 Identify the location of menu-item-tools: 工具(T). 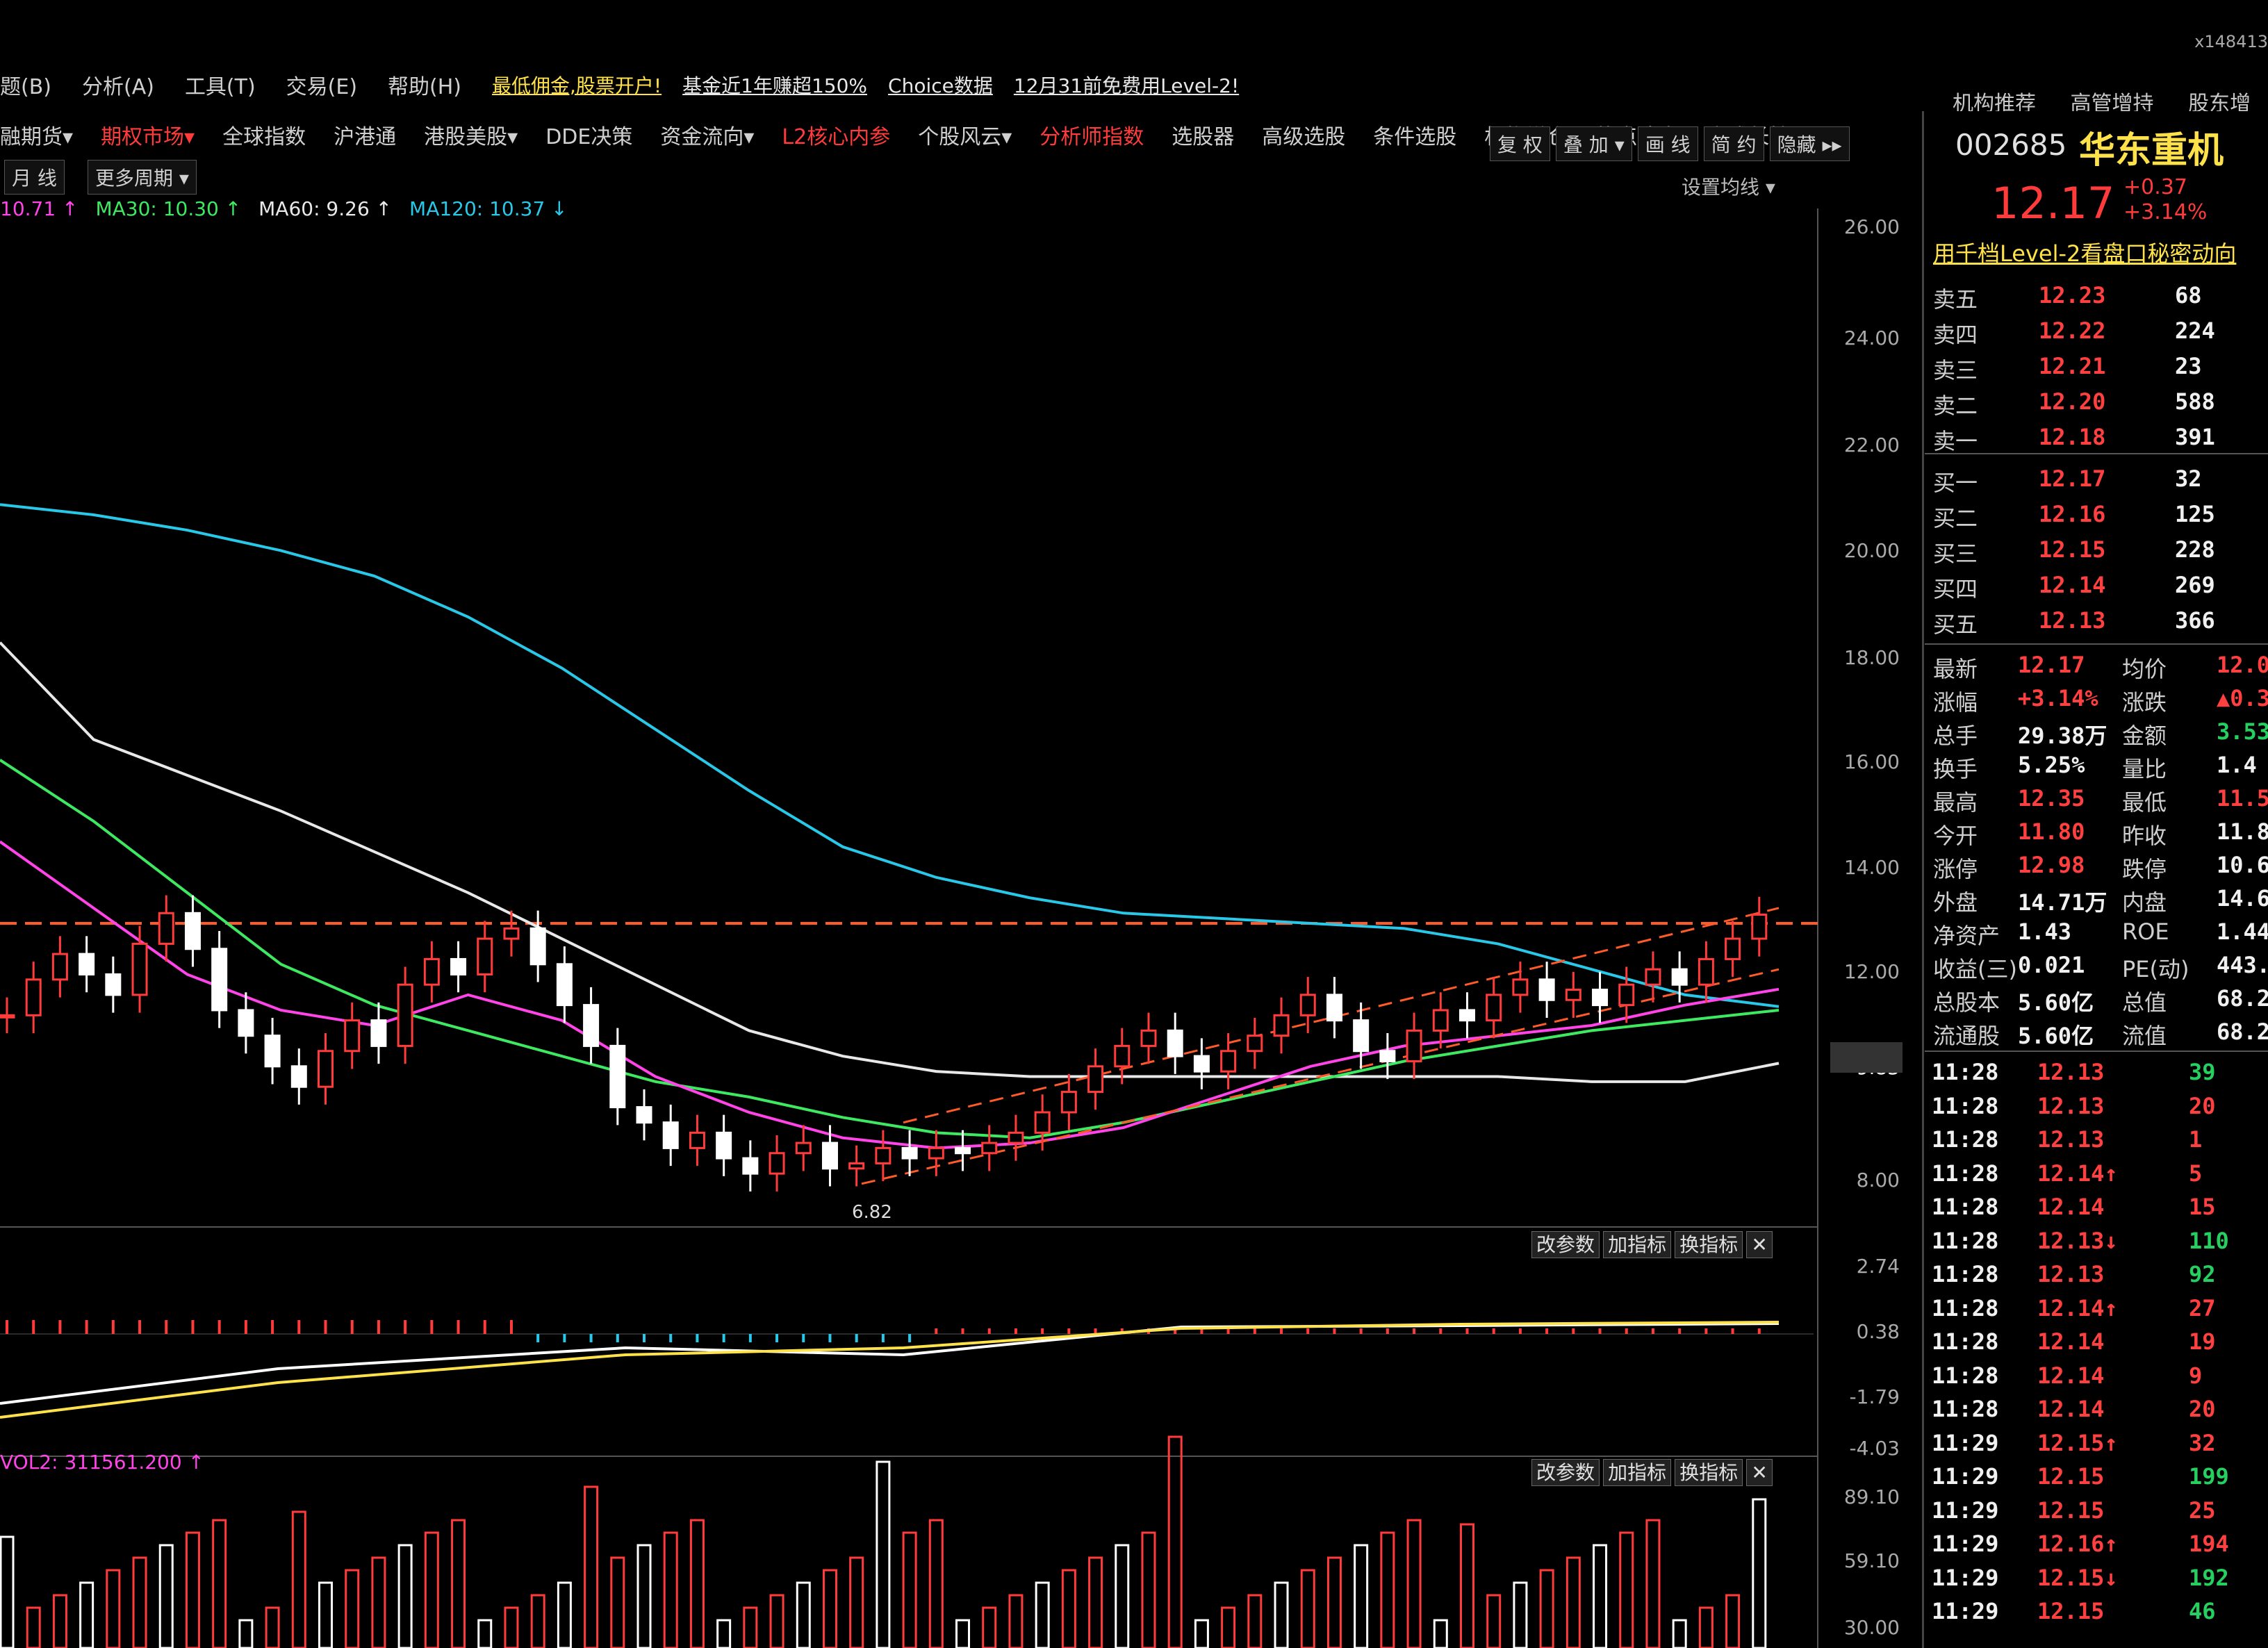
(220, 84).